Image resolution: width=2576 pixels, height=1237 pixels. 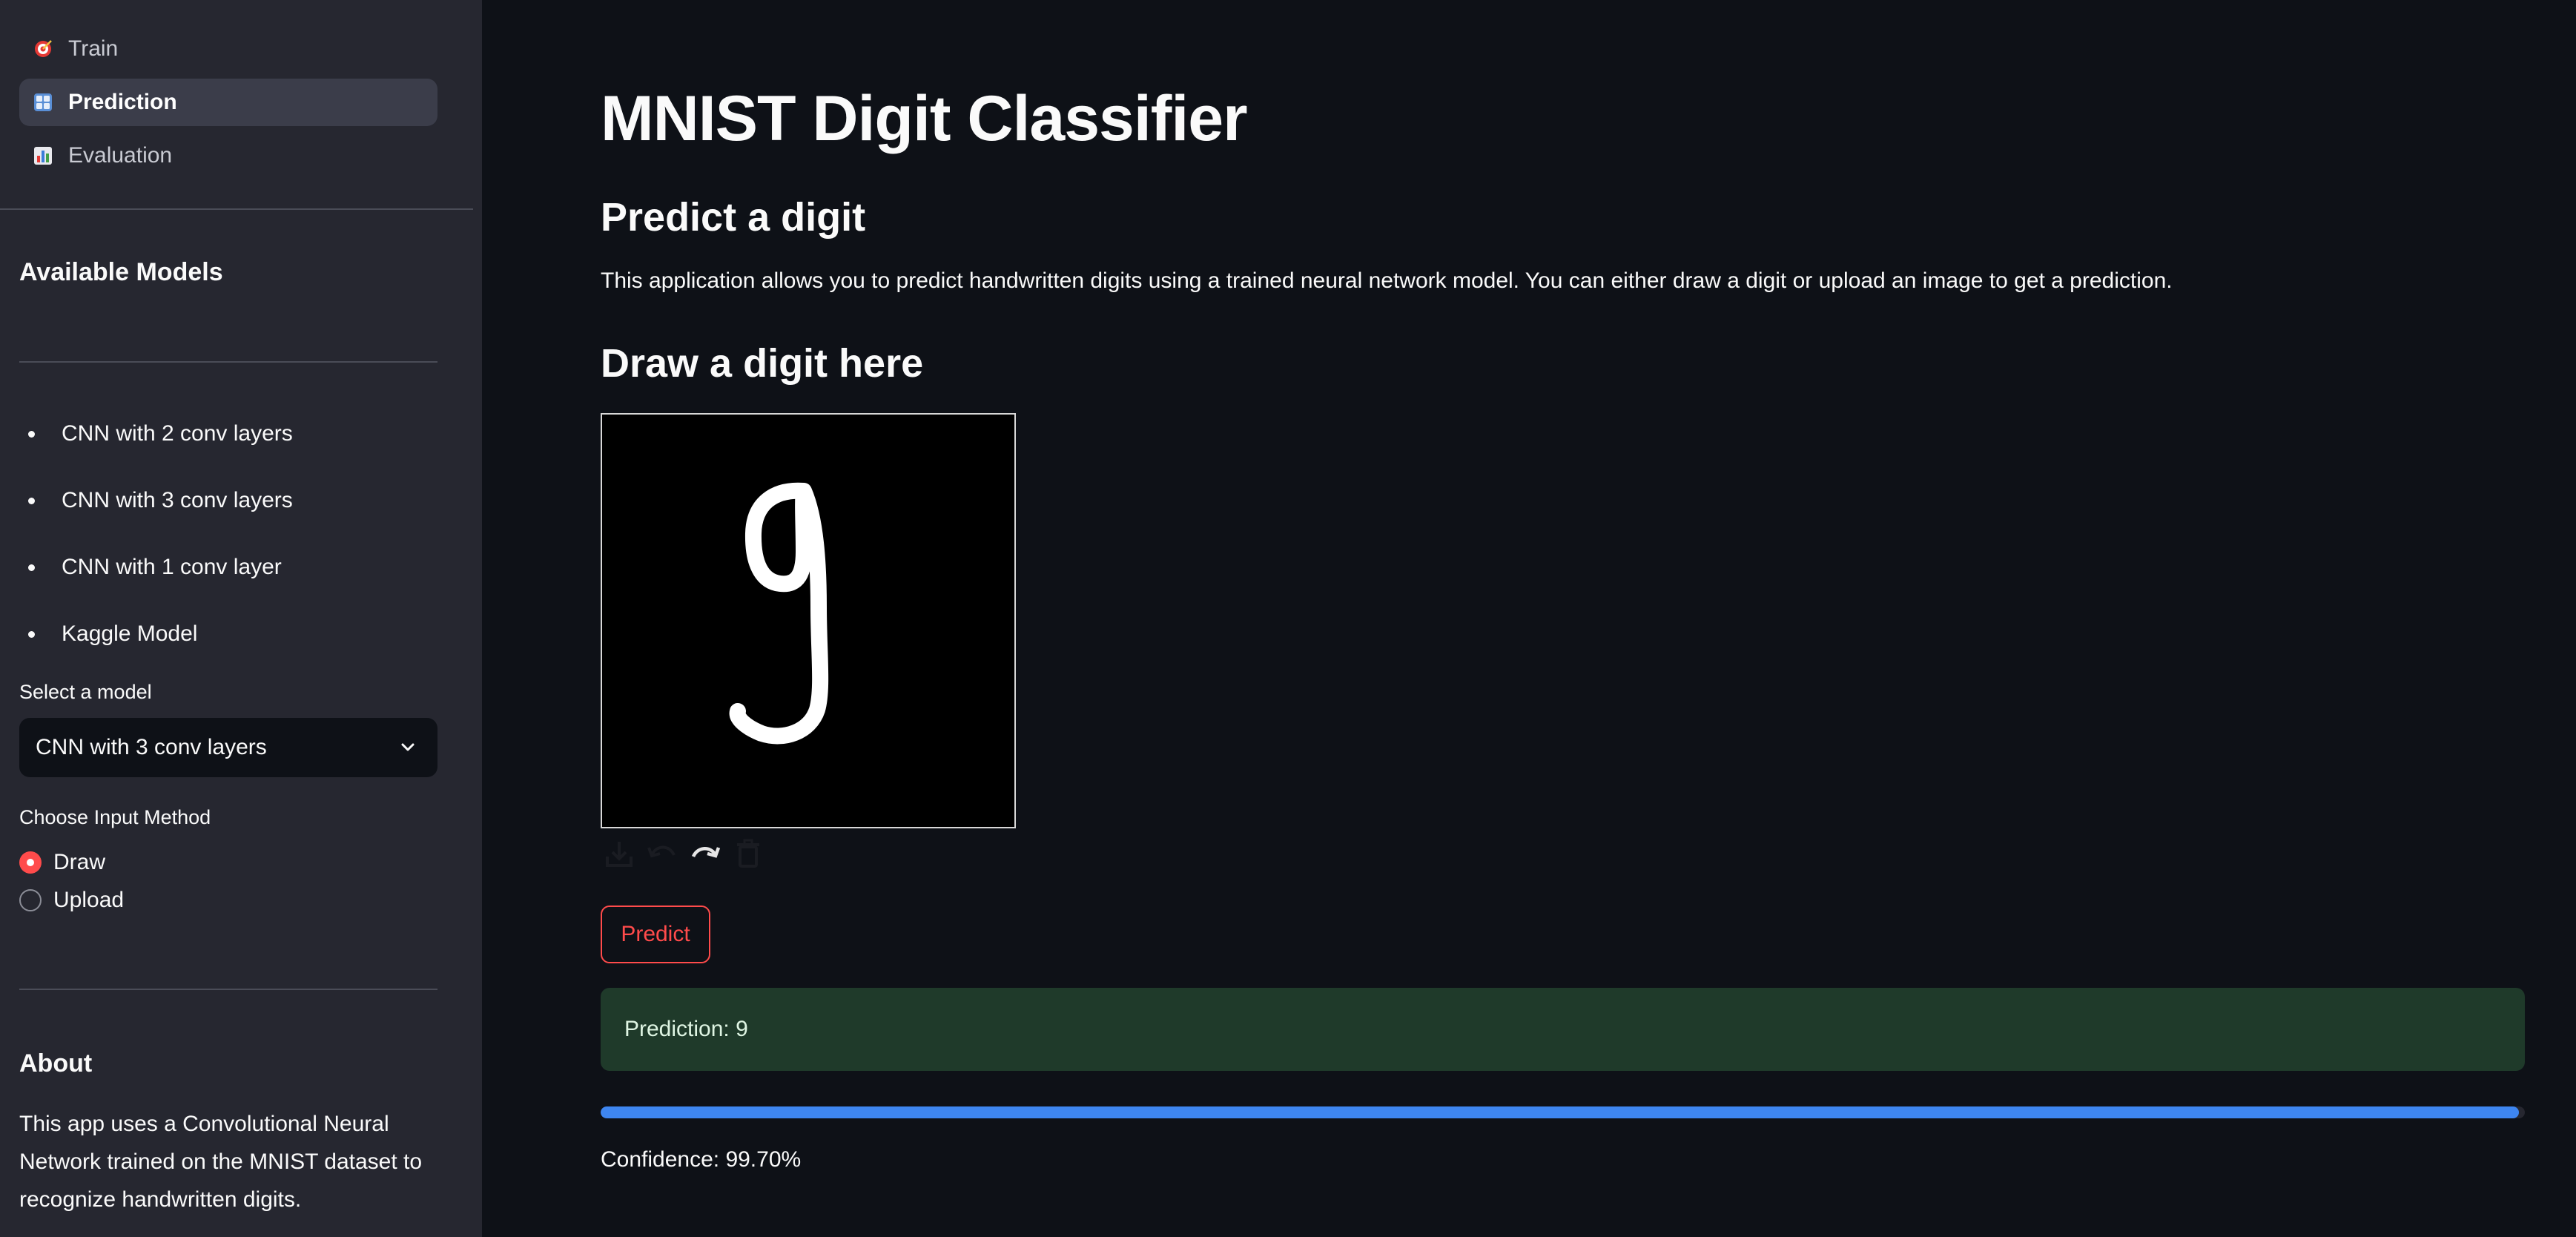 What do you see at coordinates (733, 217) in the screenshot?
I see `predict-header: Predict a digit` at bounding box center [733, 217].